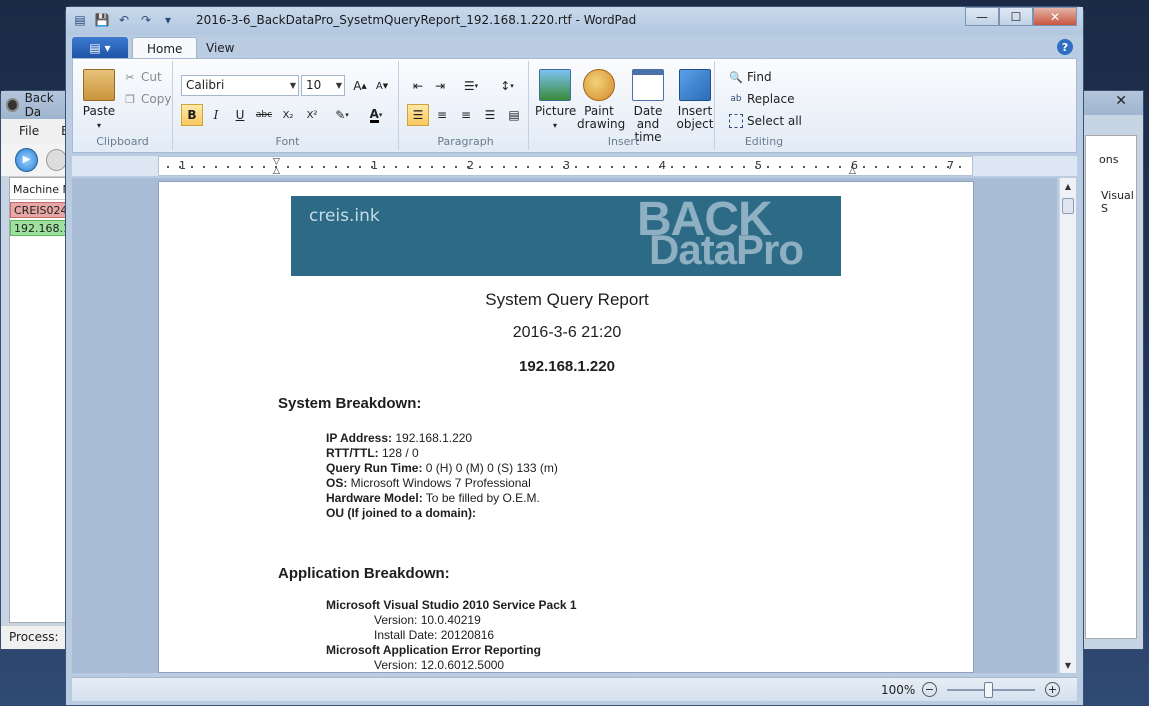  I want to click on zoom-in-icon: +, so click(1052, 689).